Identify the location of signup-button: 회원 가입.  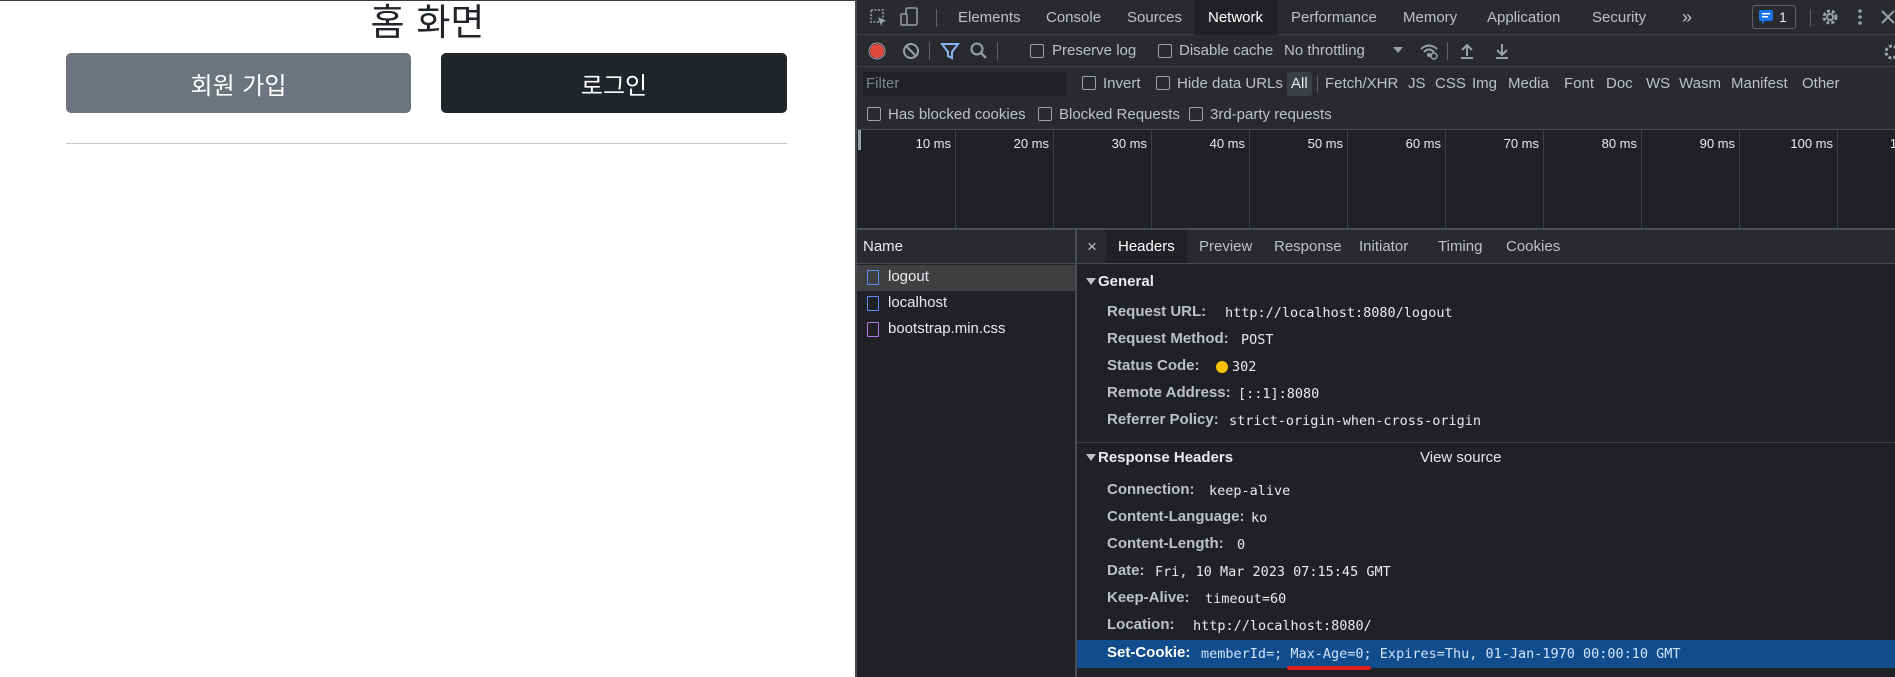
(238, 83).